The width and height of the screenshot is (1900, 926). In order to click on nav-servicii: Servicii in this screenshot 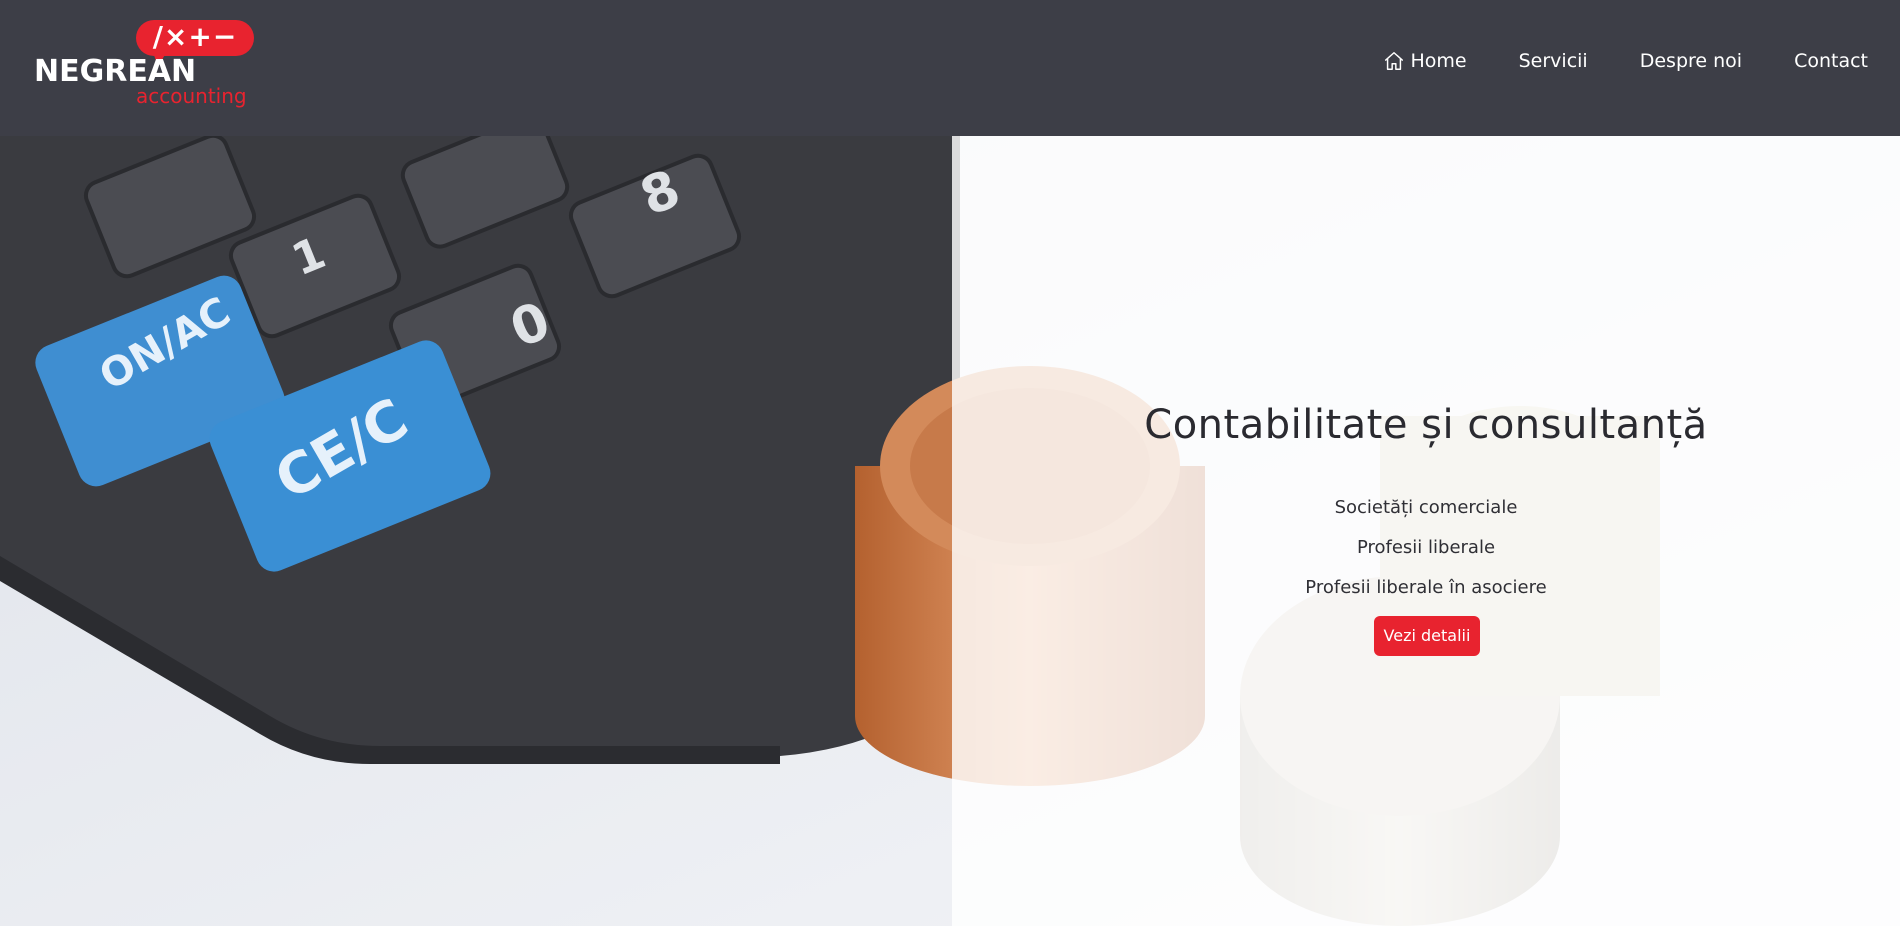, I will do `click(1553, 61)`.